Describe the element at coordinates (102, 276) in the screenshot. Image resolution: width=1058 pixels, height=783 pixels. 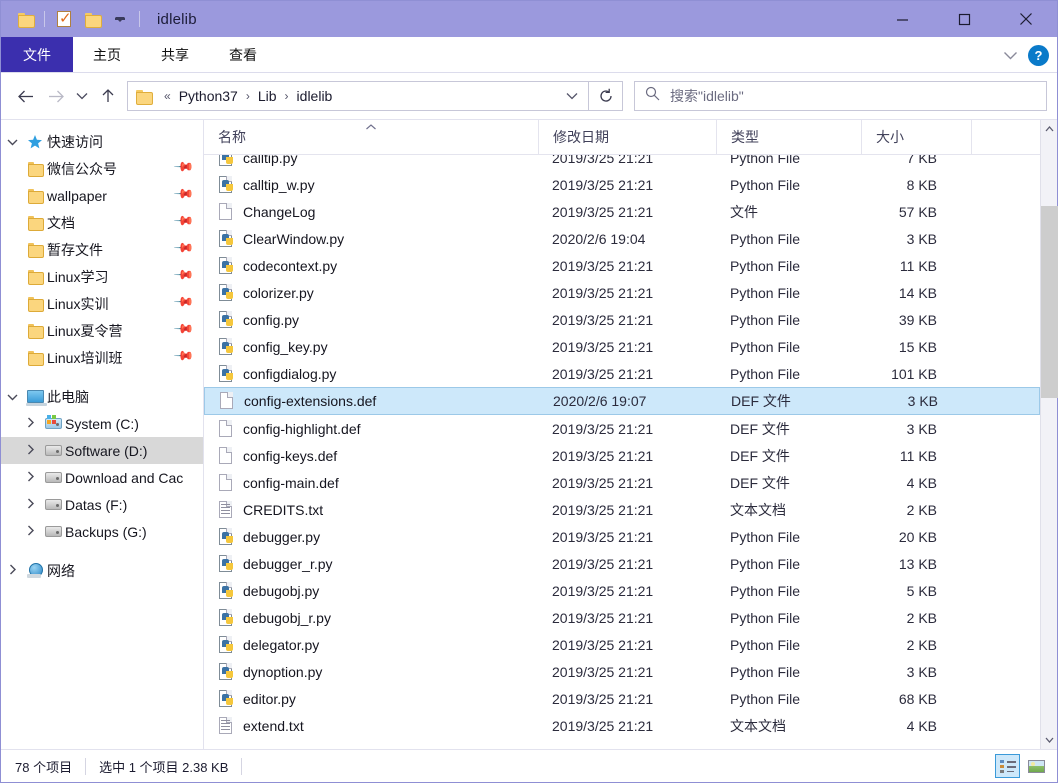
I see `sidebar-item-linux-study: Linux学习 📌` at that location.